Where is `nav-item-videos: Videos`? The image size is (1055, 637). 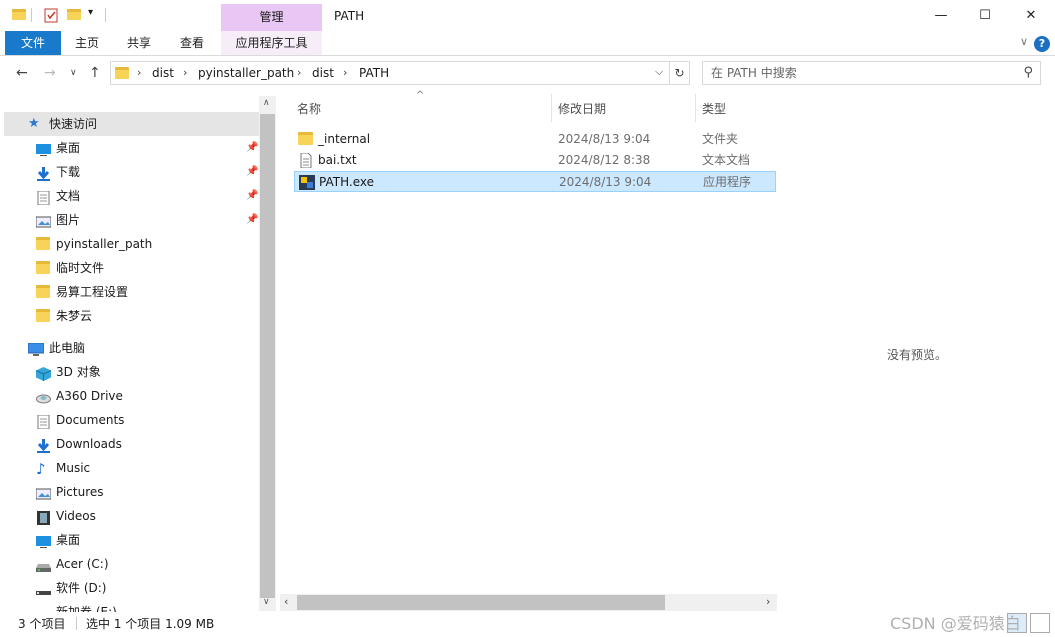 nav-item-videos: Videos is located at coordinates (131, 516).